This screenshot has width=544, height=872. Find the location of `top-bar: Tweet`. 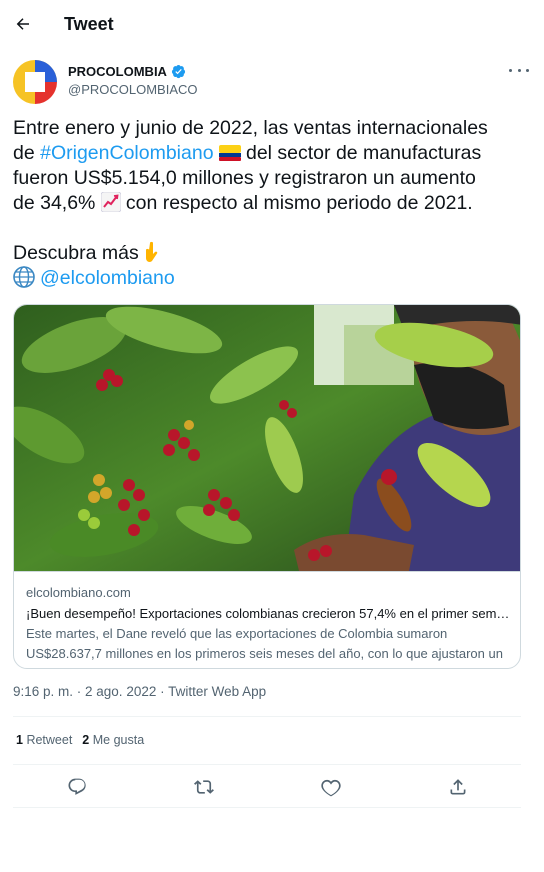

top-bar: Tweet is located at coordinates (272, 25).